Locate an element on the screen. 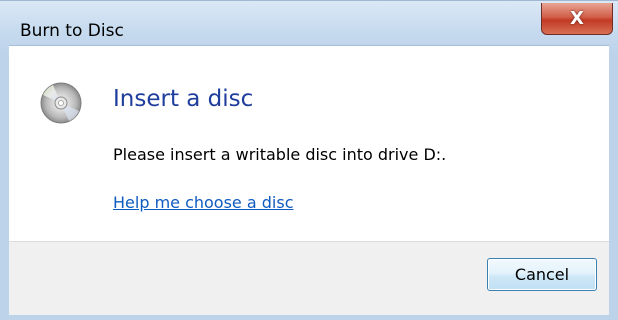  disc-icon is located at coordinates (61, 103).